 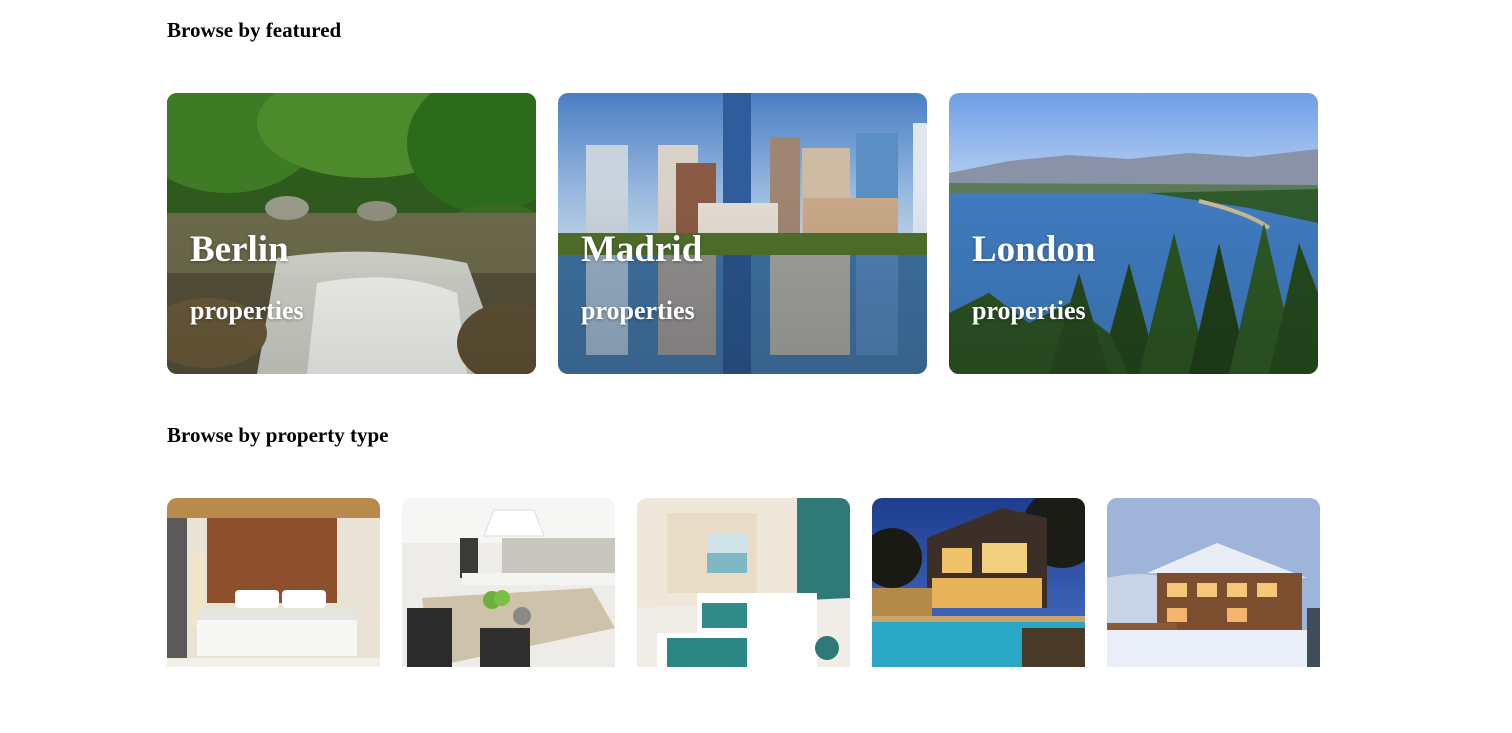 I want to click on villa-pool-image, so click(x=978, y=582).